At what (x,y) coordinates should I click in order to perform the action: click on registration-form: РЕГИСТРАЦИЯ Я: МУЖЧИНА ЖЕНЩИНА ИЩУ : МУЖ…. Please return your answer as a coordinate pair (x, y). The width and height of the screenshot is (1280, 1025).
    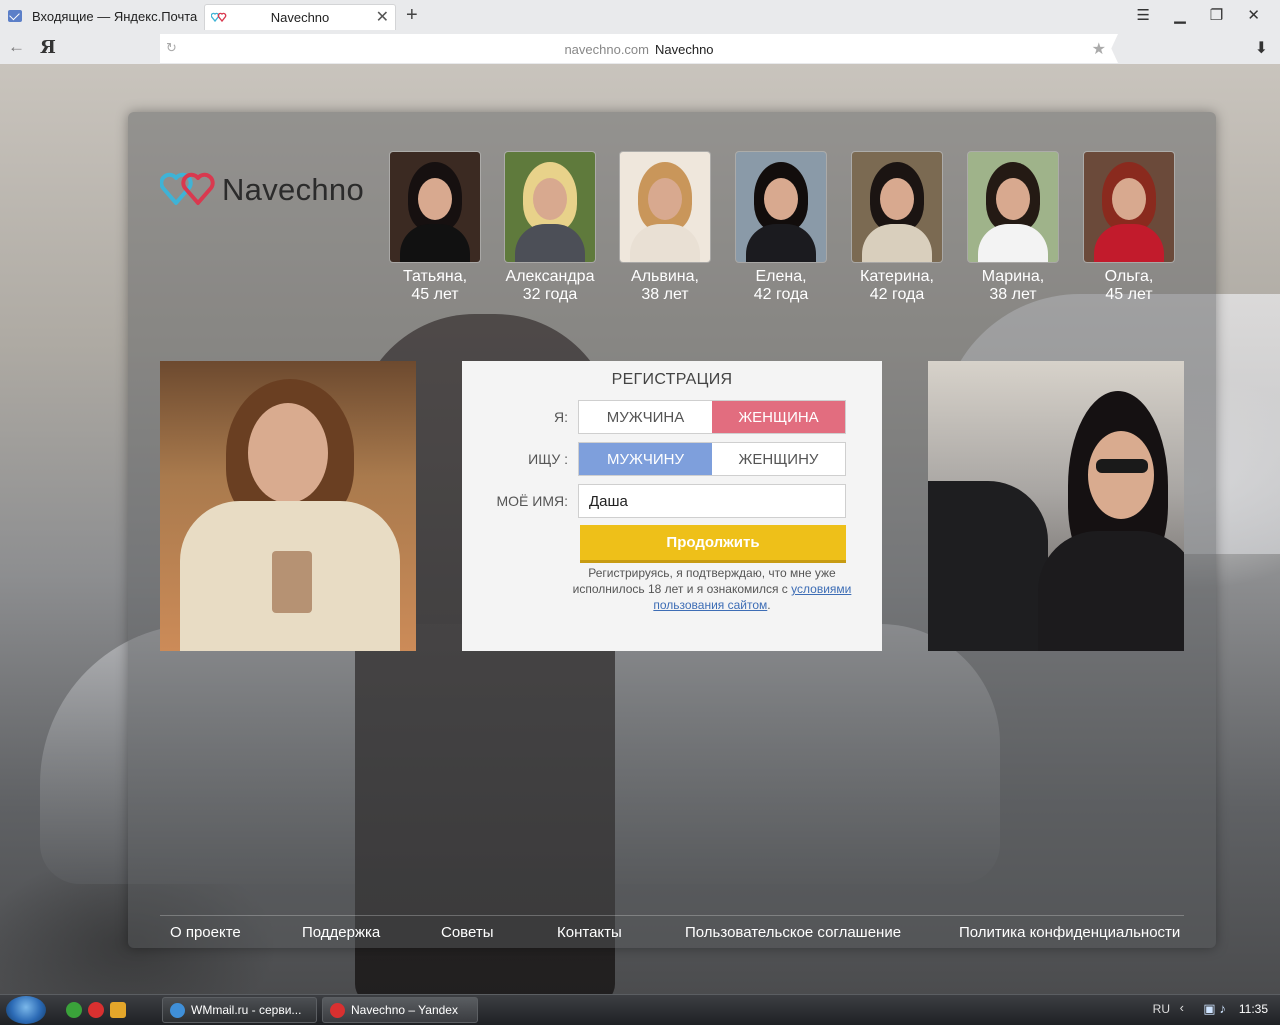
    Looking at the image, I should click on (672, 506).